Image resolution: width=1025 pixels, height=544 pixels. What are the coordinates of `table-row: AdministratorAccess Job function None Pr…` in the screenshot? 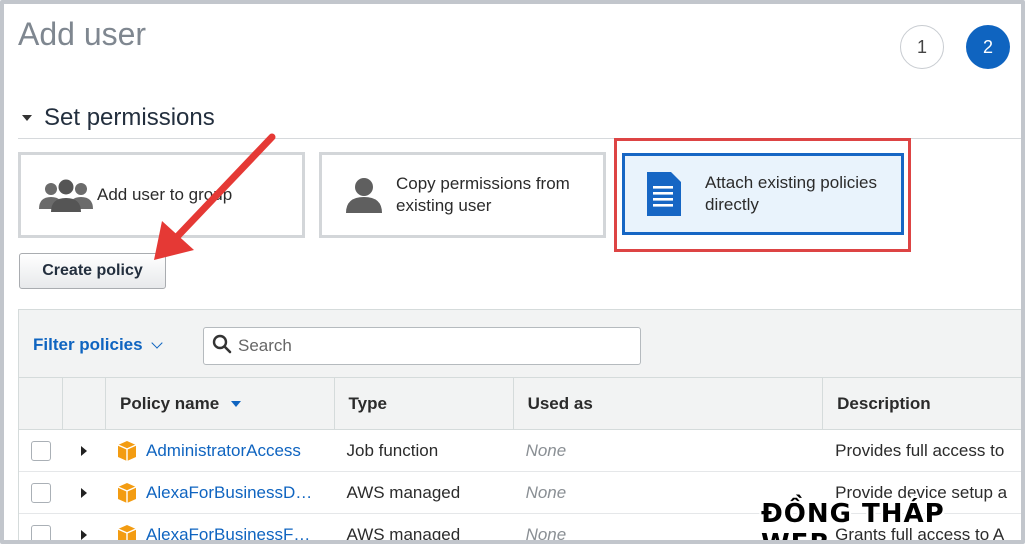 It's located at (520, 451).